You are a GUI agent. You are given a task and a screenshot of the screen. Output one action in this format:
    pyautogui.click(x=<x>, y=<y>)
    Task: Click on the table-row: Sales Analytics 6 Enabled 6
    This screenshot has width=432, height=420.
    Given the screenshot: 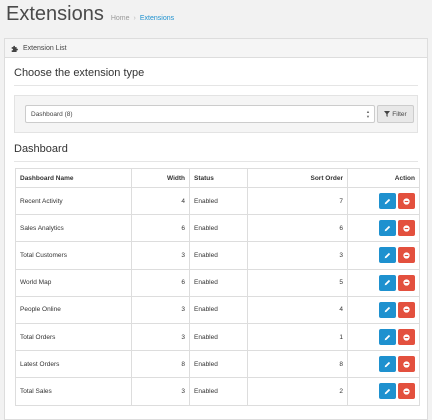 What is the action you would take?
    pyautogui.click(x=217, y=228)
    